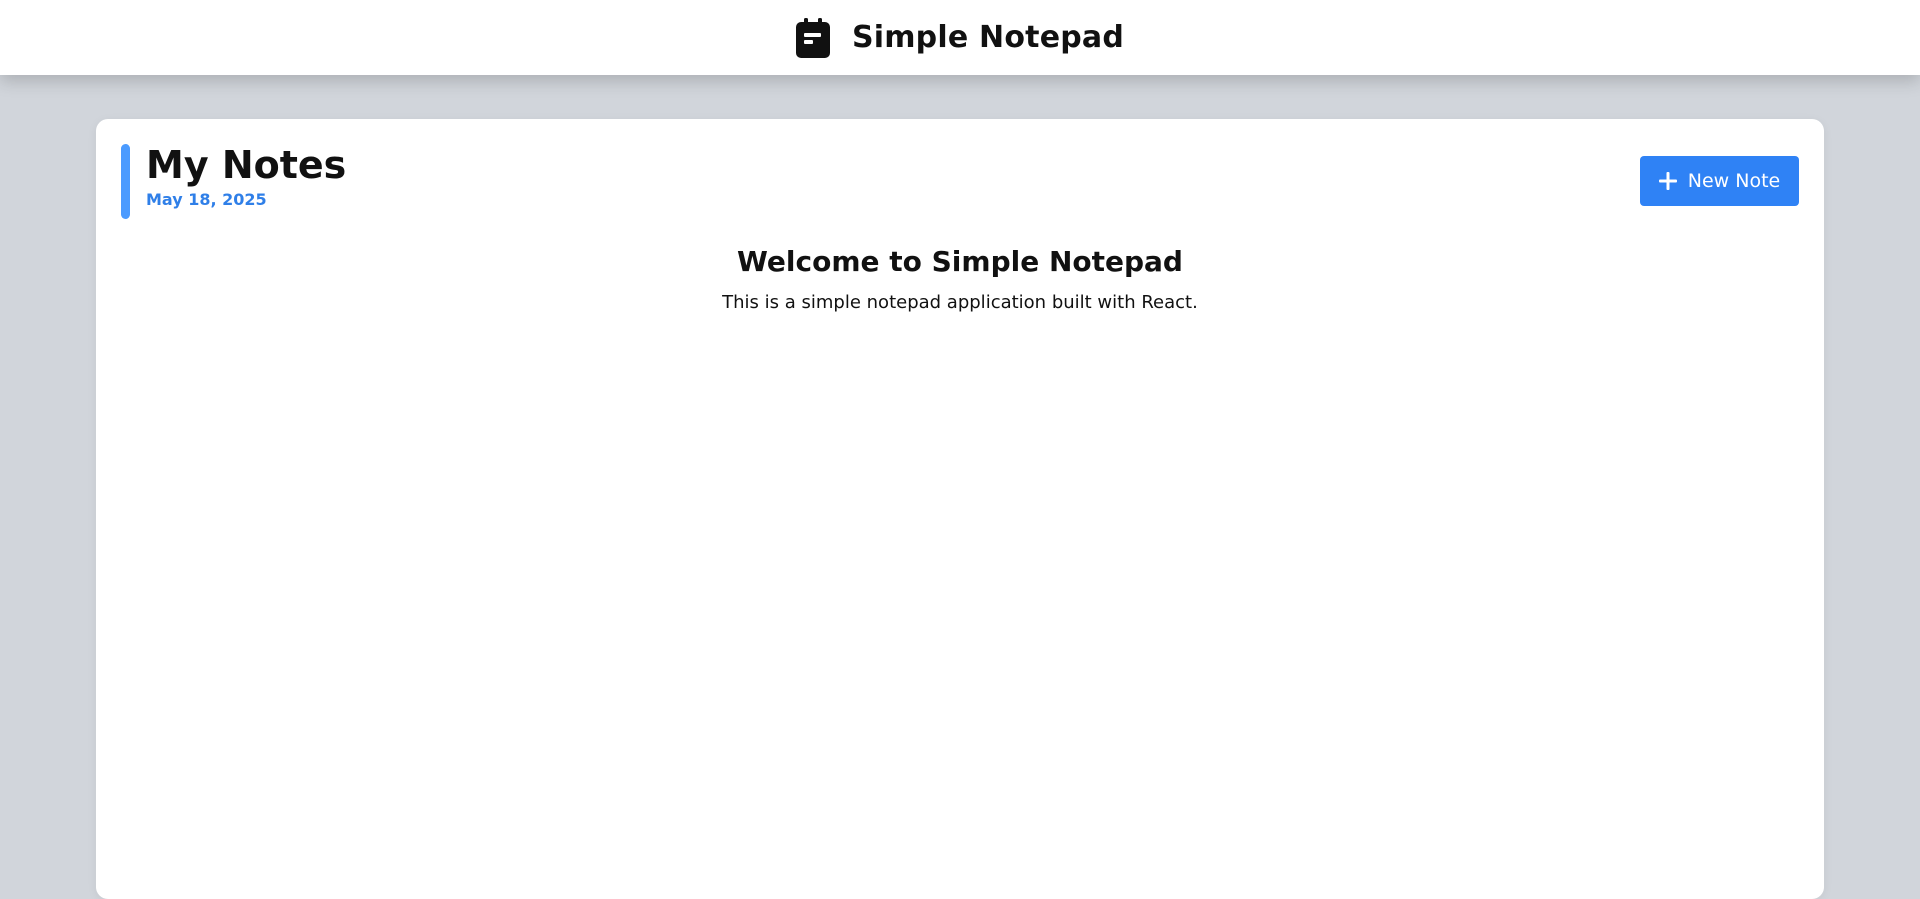  I want to click on app-title: Simple Notepad, so click(988, 37).